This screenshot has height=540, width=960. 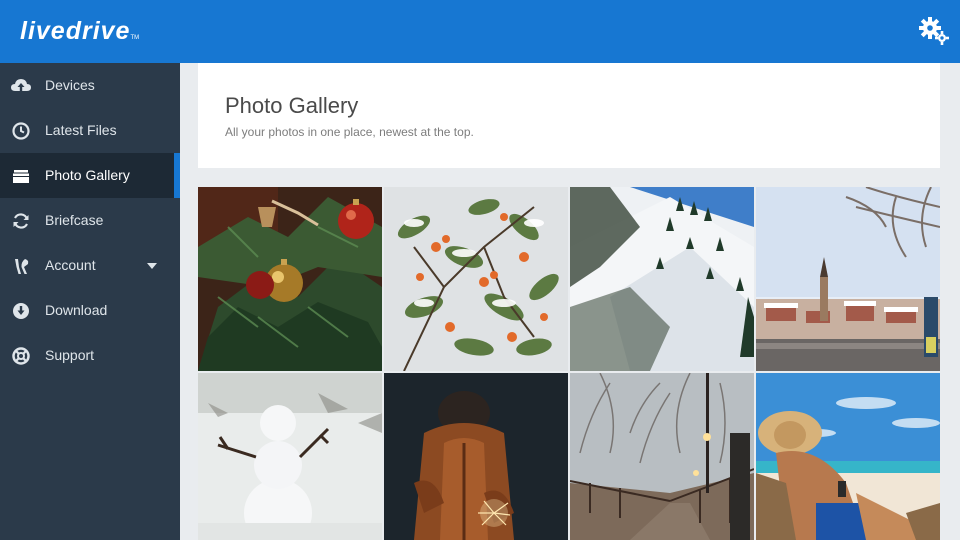 I want to click on top-bar: livedriveTM, so click(x=480, y=31).